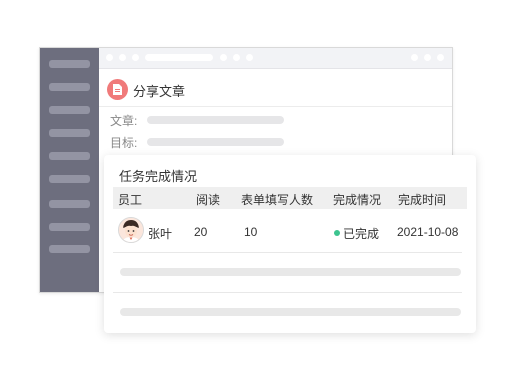 This screenshot has height=368, width=509. I want to click on share-article-header: 分享文章, so click(275, 87).